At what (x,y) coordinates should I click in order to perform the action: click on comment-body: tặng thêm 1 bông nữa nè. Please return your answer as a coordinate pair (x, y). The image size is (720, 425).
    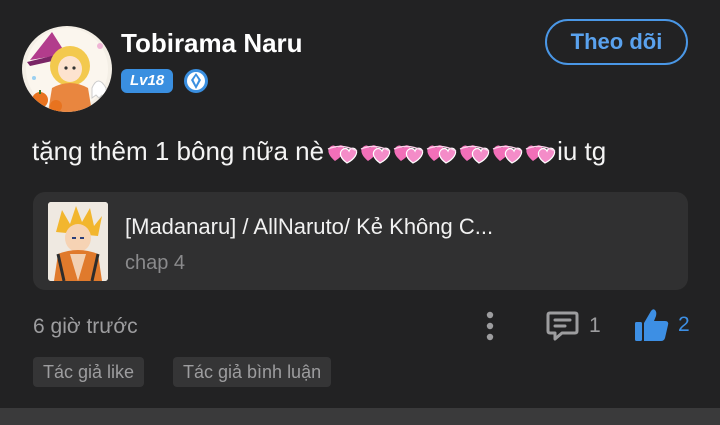
    Looking at the image, I should click on (178, 151).